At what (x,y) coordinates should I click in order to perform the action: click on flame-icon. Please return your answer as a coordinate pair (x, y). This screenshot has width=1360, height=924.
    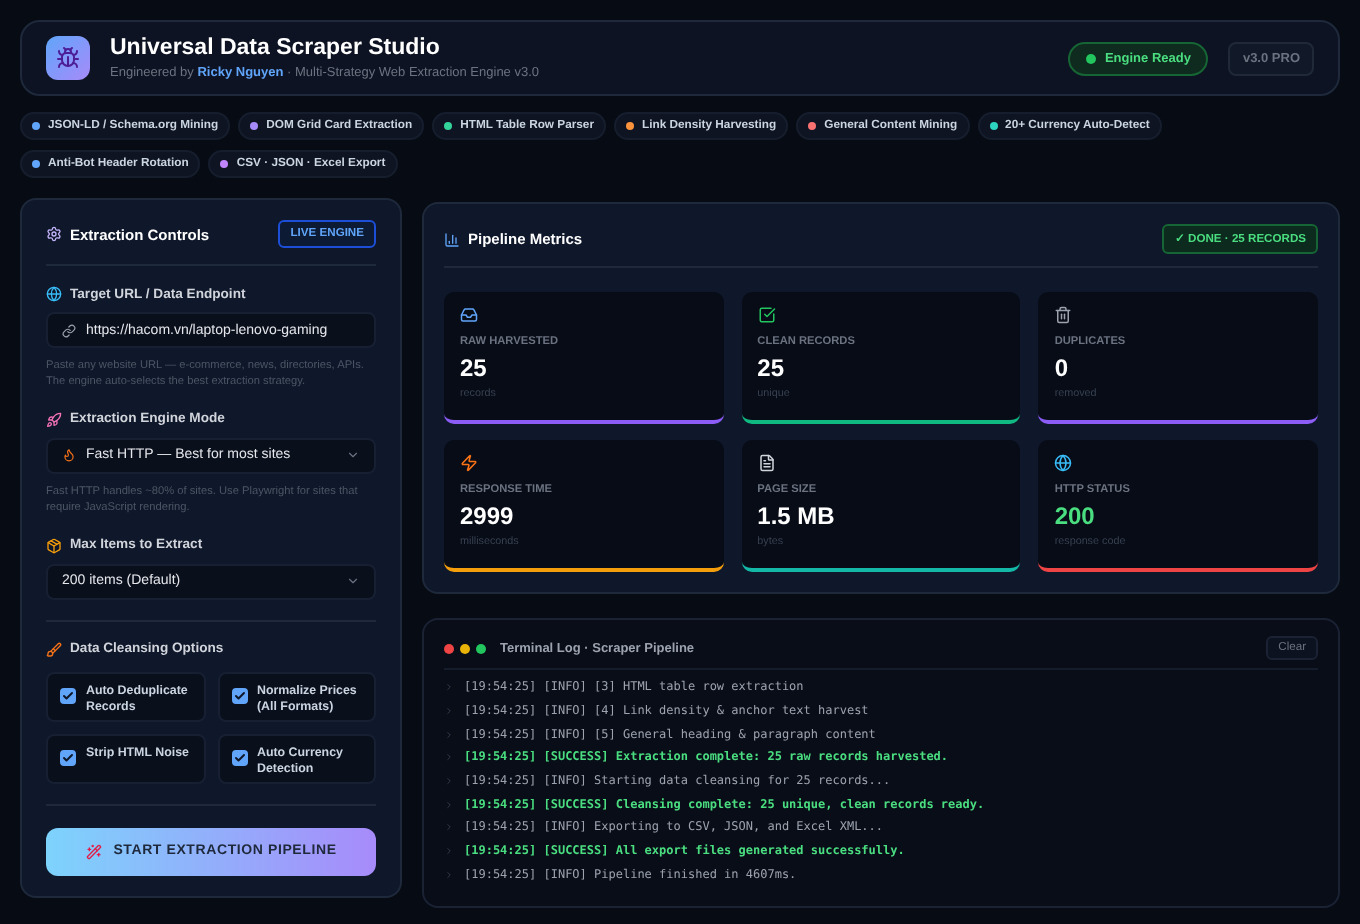
    Looking at the image, I should click on (69, 455).